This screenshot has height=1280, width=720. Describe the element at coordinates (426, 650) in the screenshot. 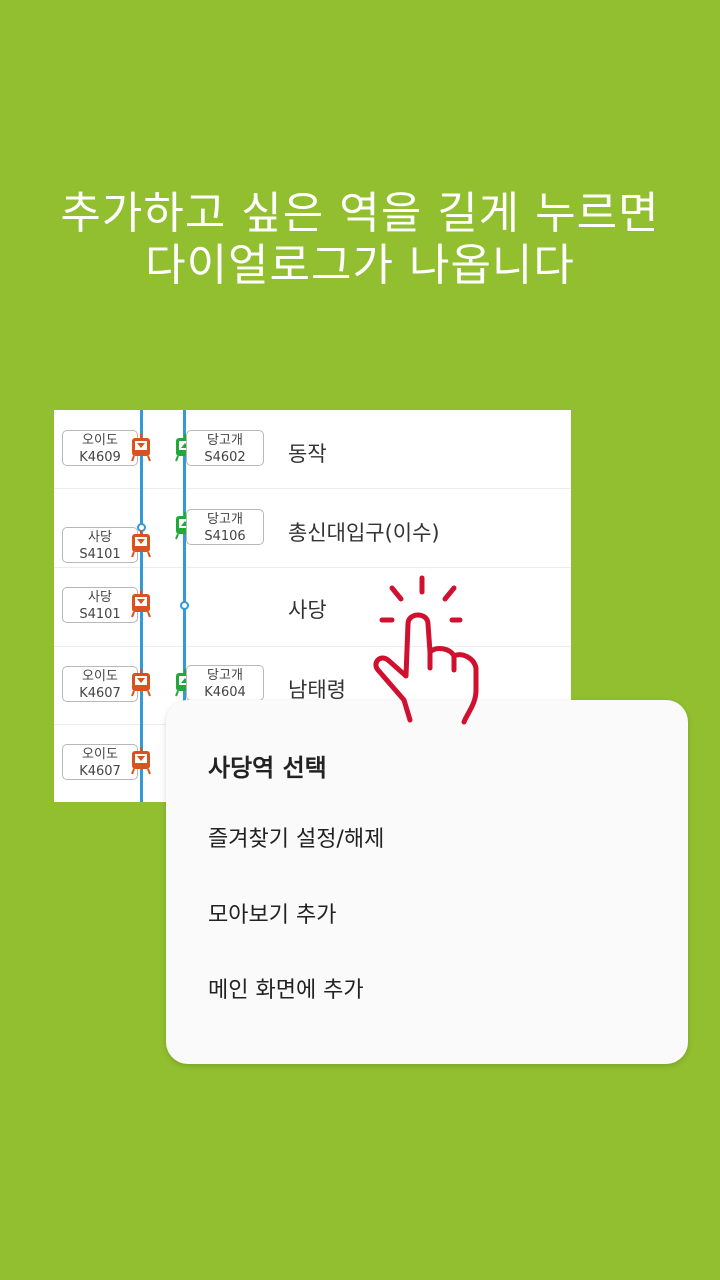

I see `tap-hand-icon` at that location.